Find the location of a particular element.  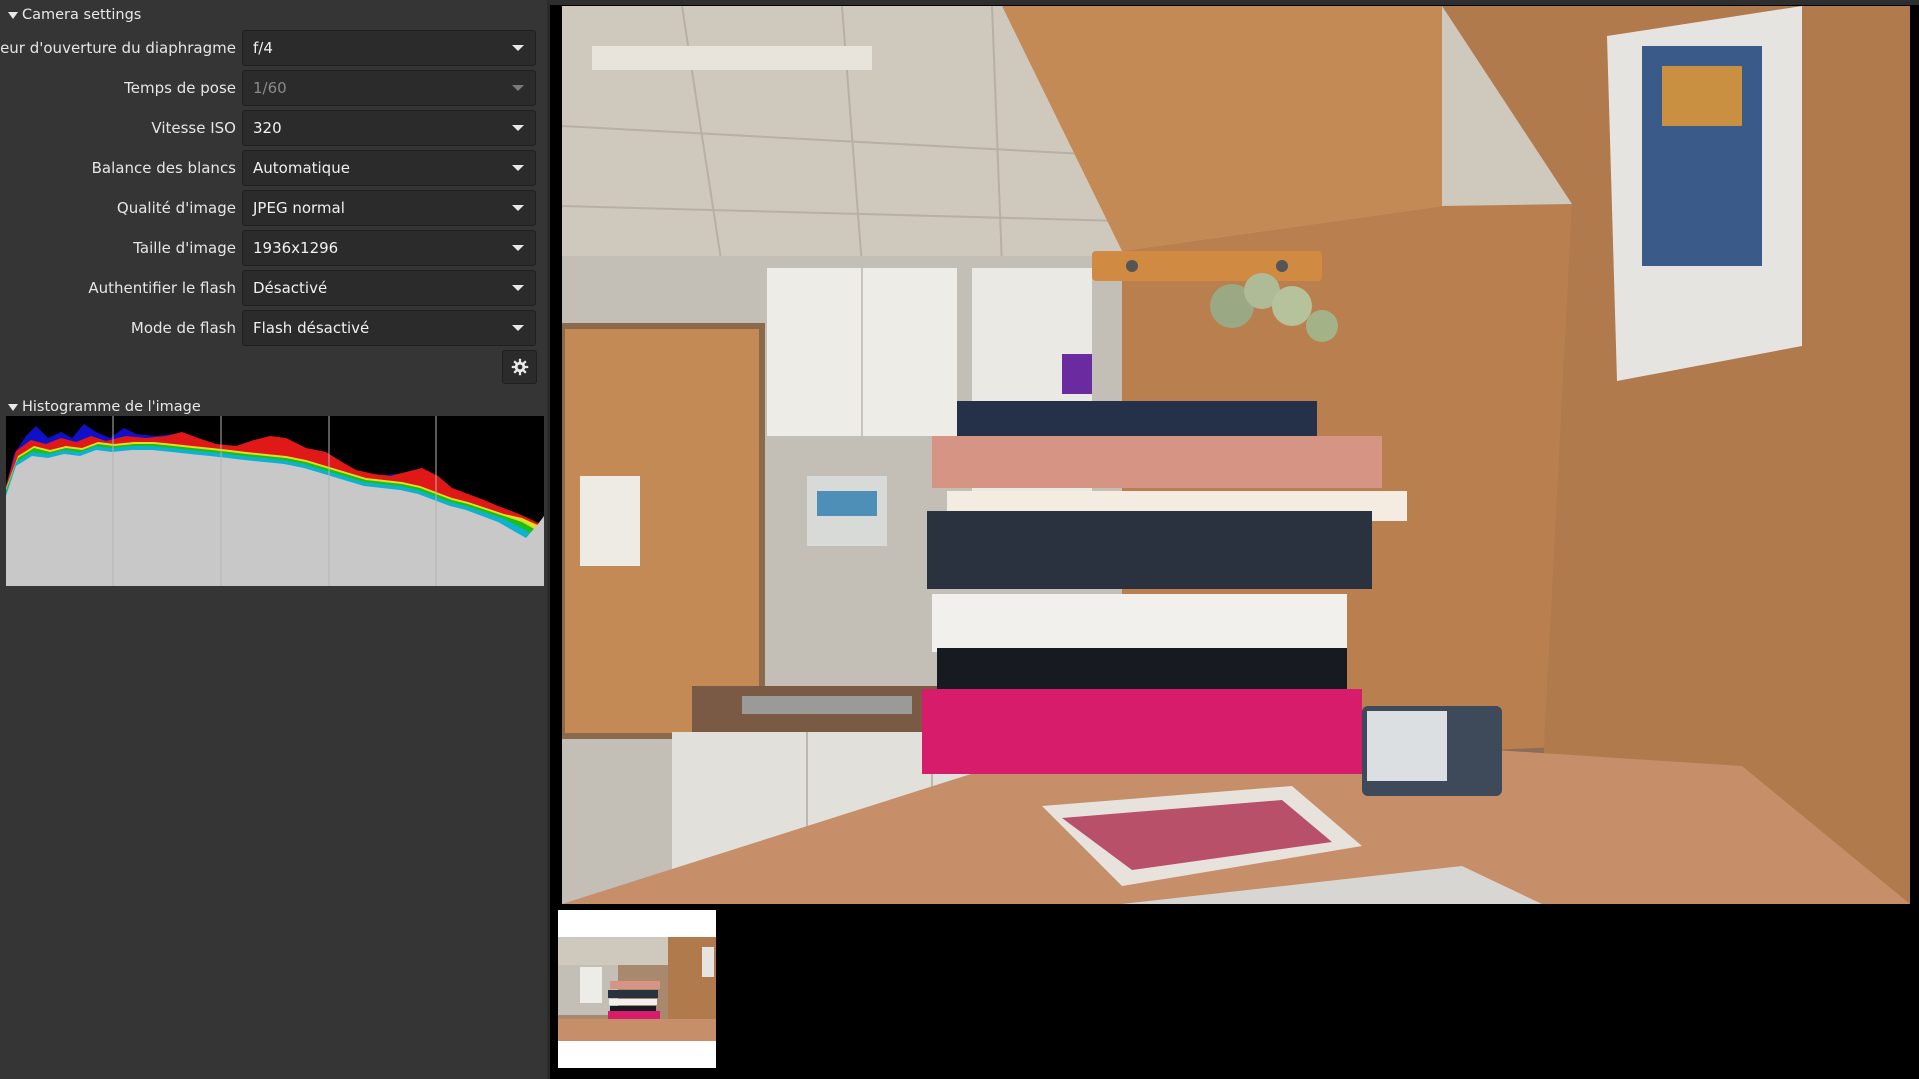

aperture-combo: f/4 is located at coordinates (389, 48).